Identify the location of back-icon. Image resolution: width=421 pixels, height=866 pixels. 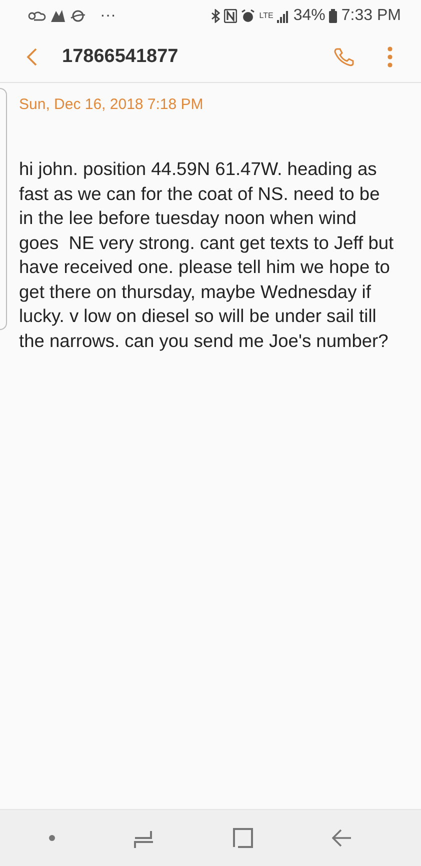
(32, 57).